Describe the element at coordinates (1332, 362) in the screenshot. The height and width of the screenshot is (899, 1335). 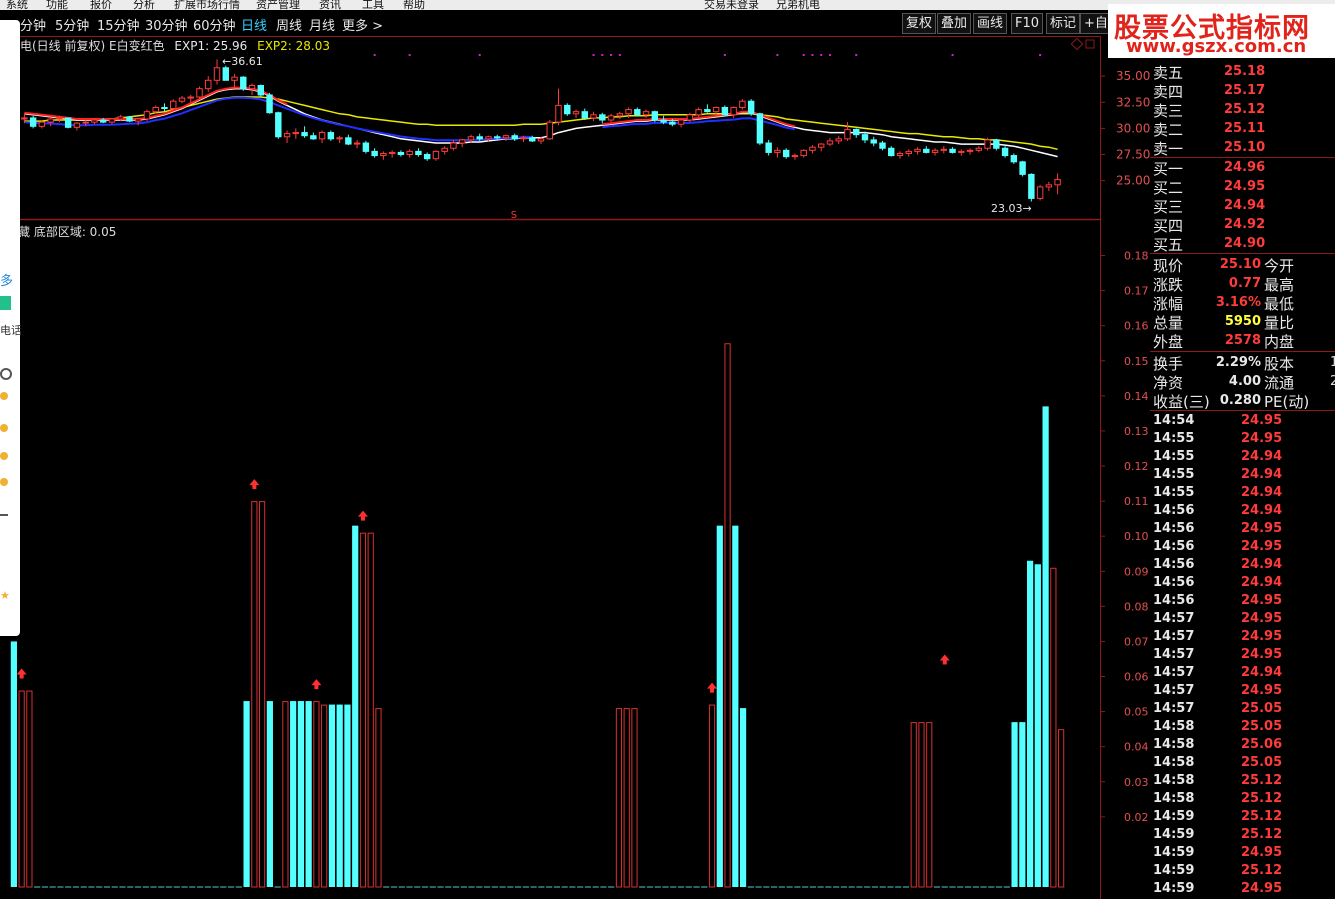
I see `stat2-cut-value: 1` at that location.